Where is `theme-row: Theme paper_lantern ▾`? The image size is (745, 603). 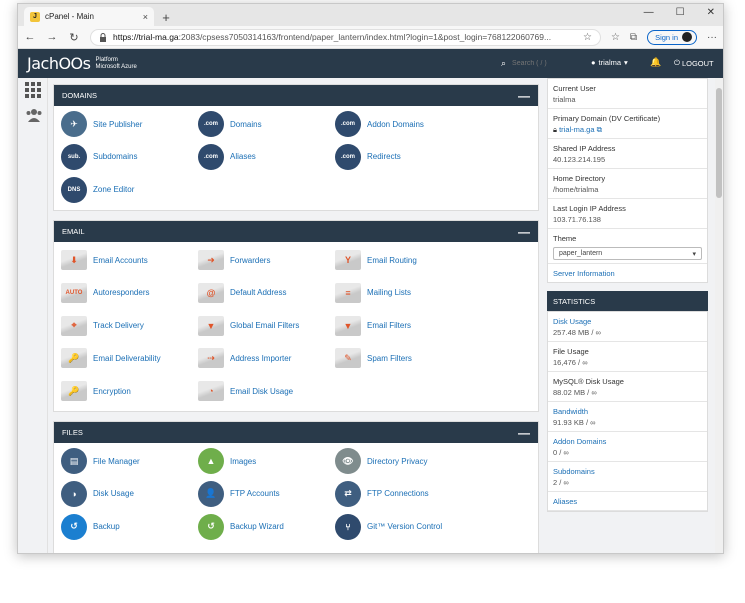
theme-row: Theme paper_lantern ▾ is located at coordinates (627, 246).